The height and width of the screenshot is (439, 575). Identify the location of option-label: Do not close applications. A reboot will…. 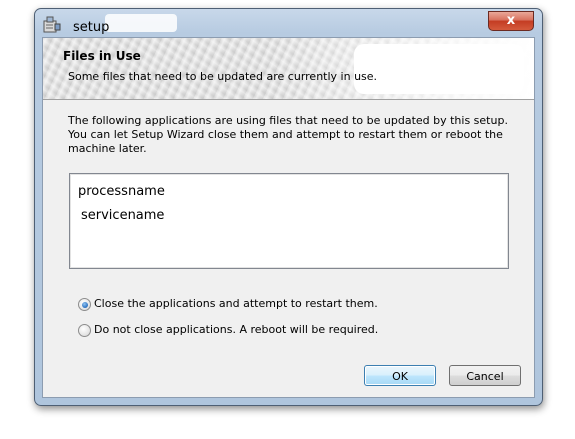
(236, 329).